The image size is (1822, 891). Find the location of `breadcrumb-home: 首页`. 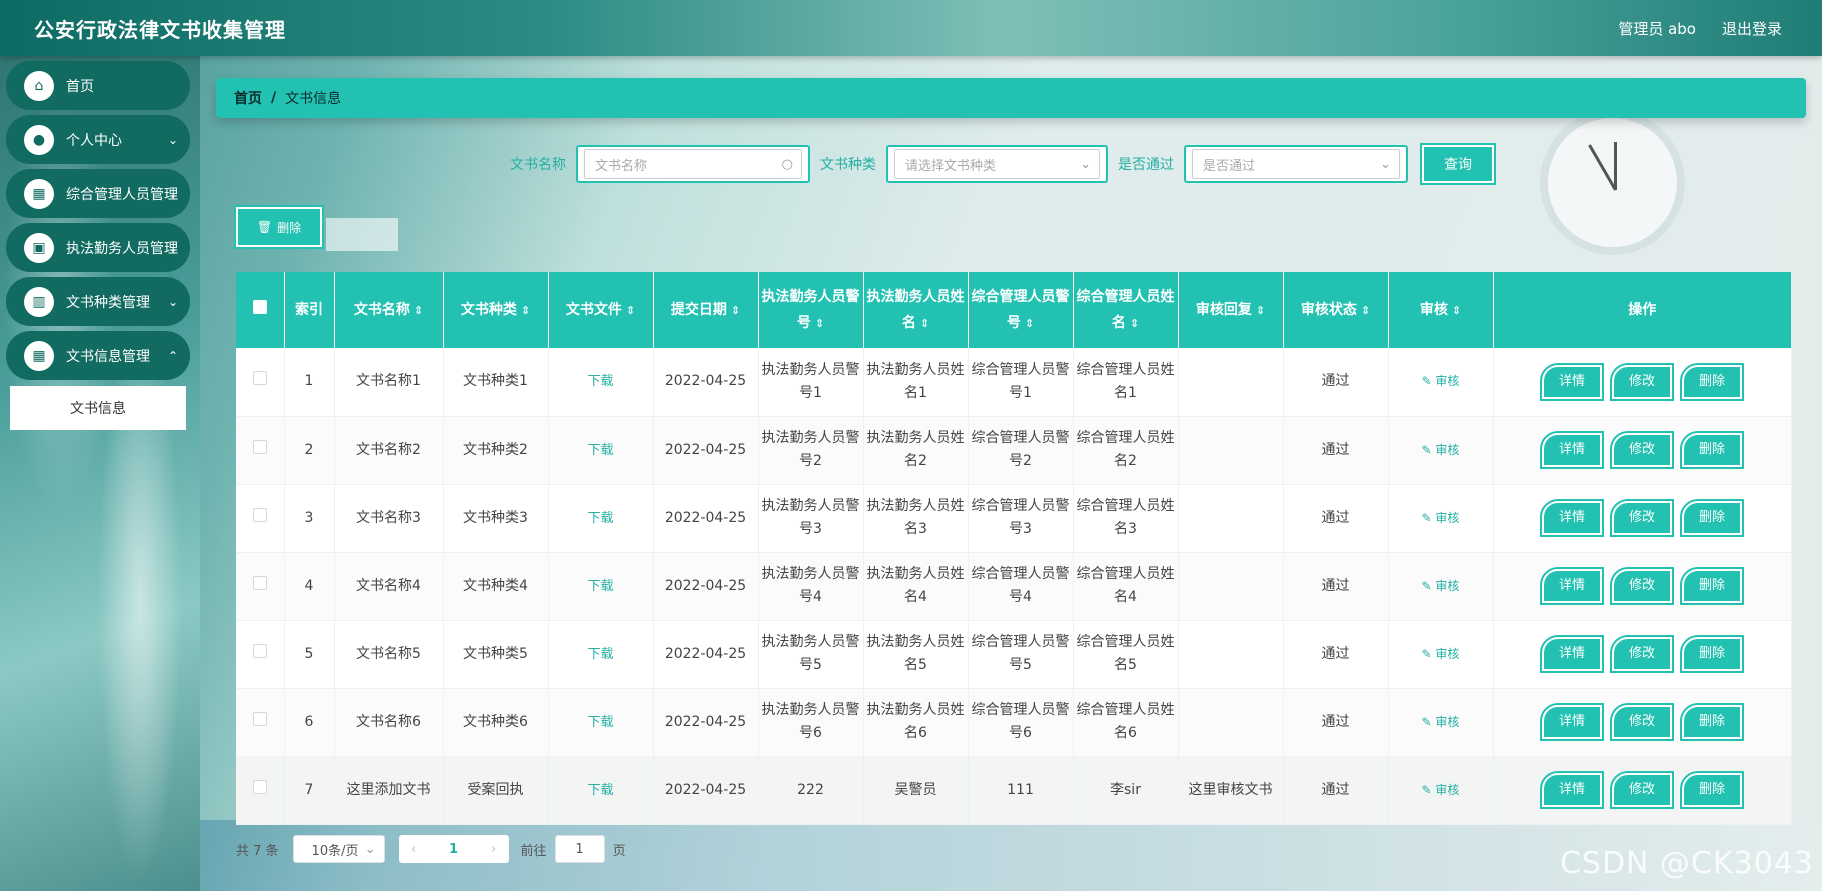

breadcrumb-home: 首页 is located at coordinates (248, 98).